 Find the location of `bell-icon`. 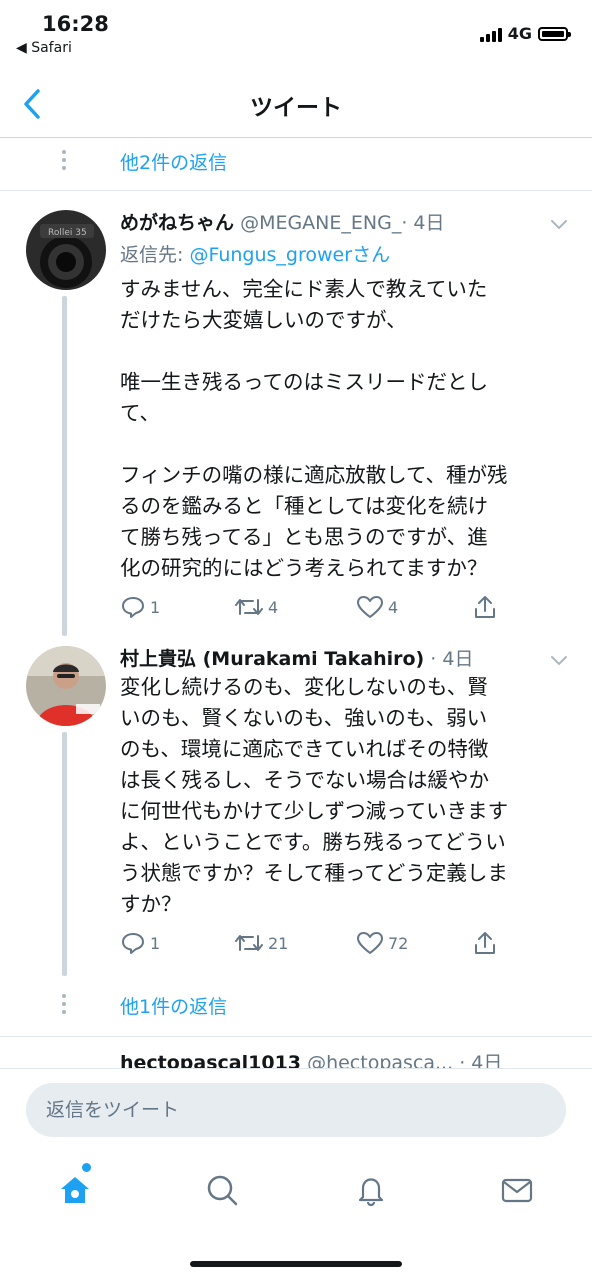

bell-icon is located at coordinates (371, 1192).